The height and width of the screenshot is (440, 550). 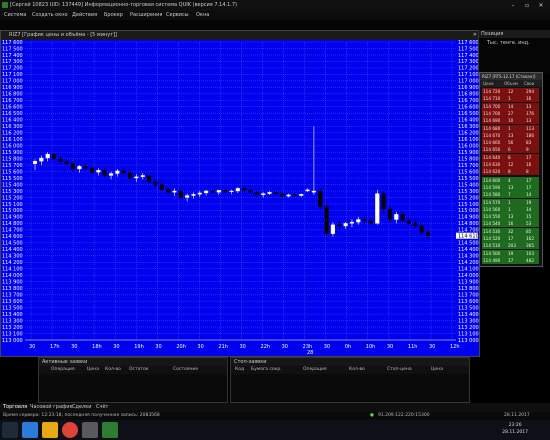 I want to click on order-price: 114 560, so click(x=492, y=209).